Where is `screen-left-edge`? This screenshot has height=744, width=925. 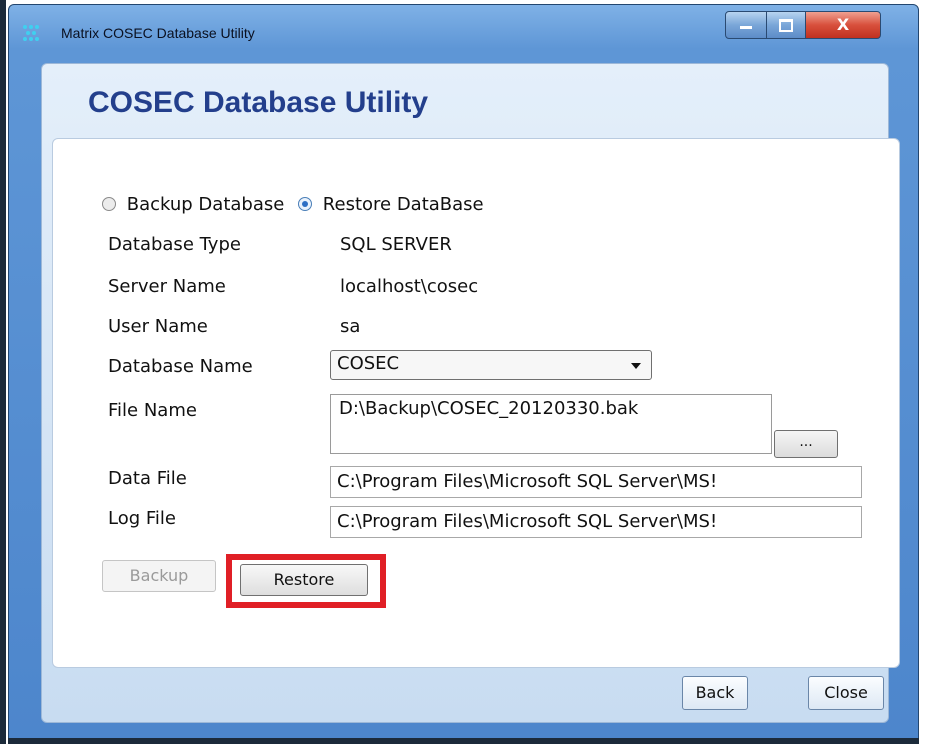 screen-left-edge is located at coordinates (3, 372).